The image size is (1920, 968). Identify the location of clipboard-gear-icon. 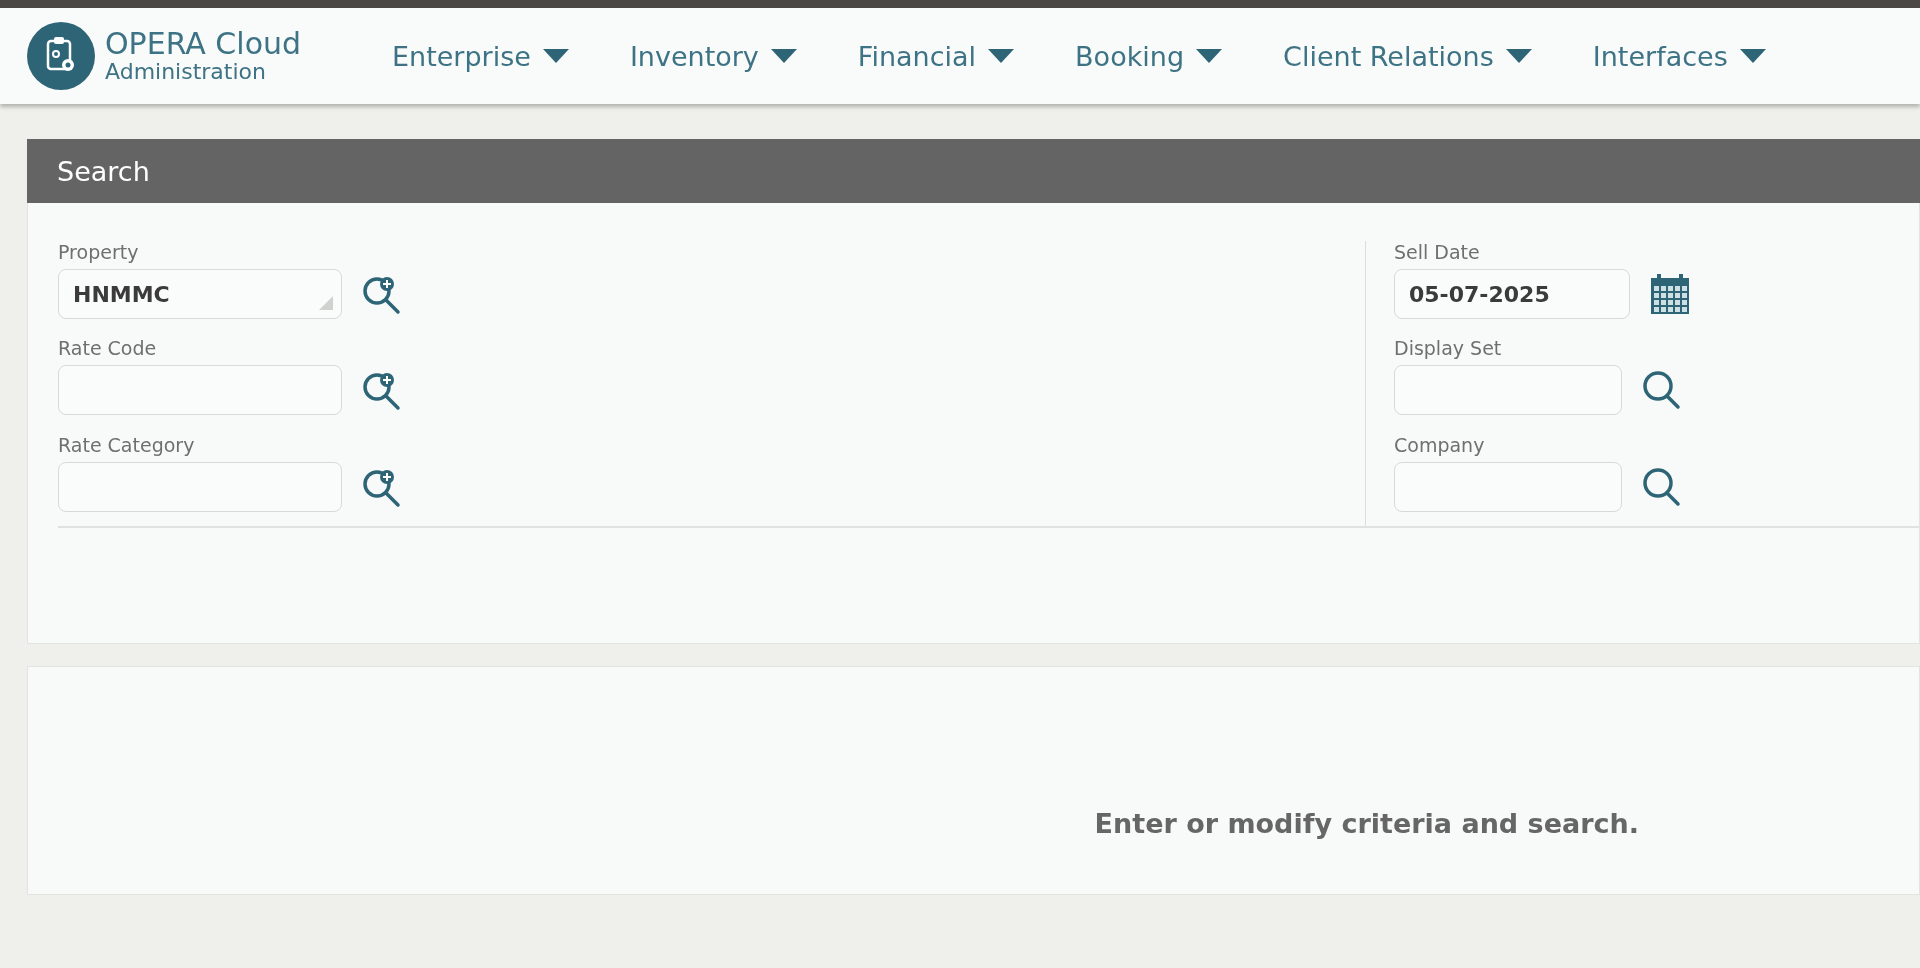
(61, 56).